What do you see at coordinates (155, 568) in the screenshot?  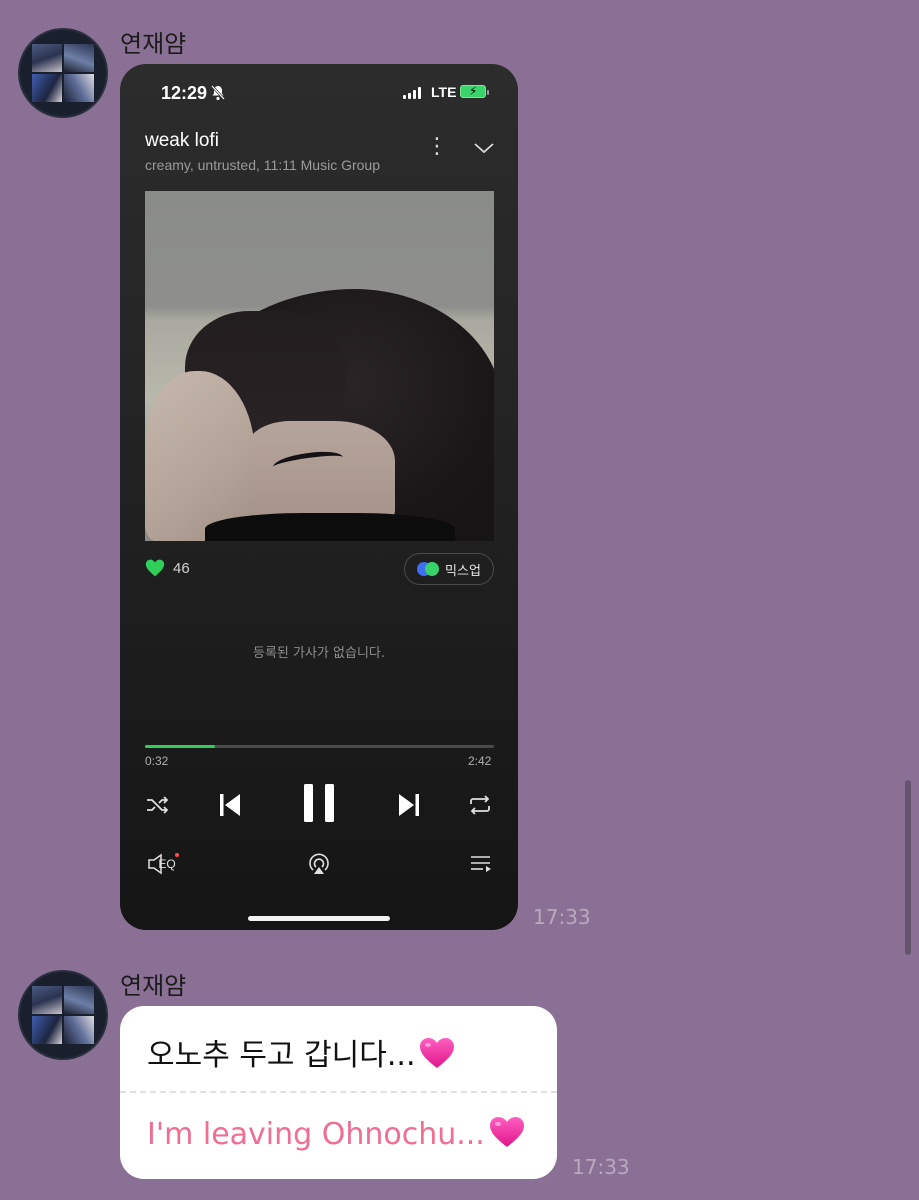 I see `heart-icon` at bounding box center [155, 568].